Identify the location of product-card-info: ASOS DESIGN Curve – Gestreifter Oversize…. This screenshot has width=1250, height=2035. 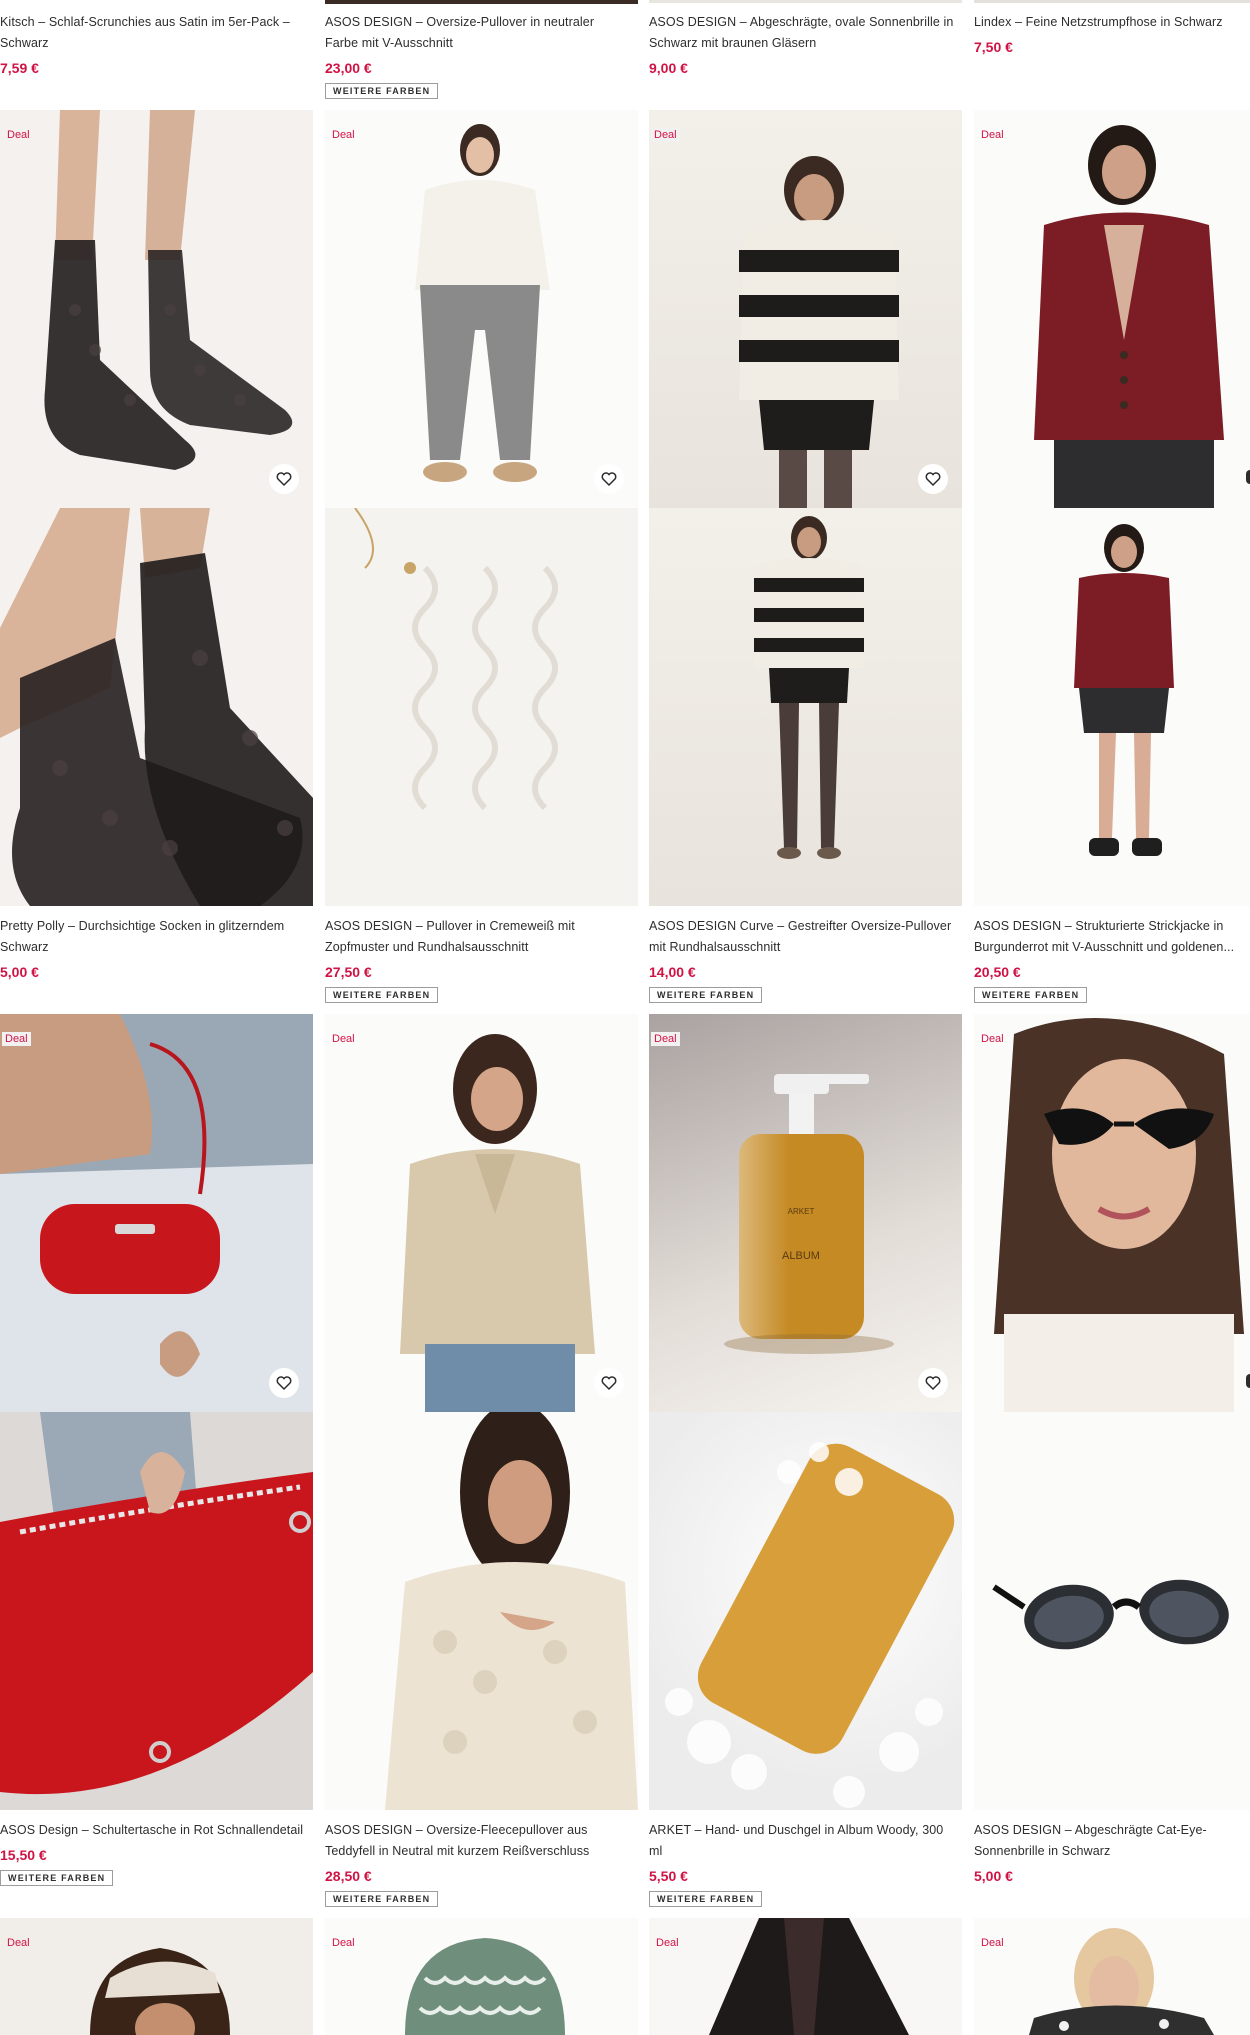
(801, 959).